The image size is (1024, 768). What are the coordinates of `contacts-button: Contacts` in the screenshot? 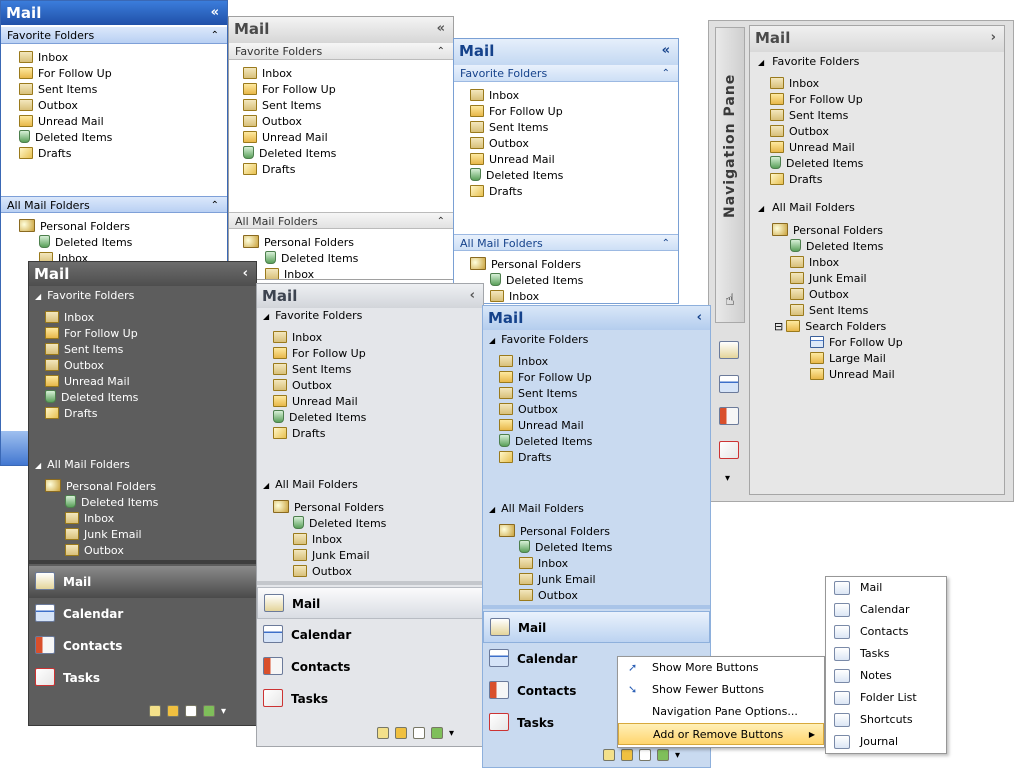 It's located at (370, 667).